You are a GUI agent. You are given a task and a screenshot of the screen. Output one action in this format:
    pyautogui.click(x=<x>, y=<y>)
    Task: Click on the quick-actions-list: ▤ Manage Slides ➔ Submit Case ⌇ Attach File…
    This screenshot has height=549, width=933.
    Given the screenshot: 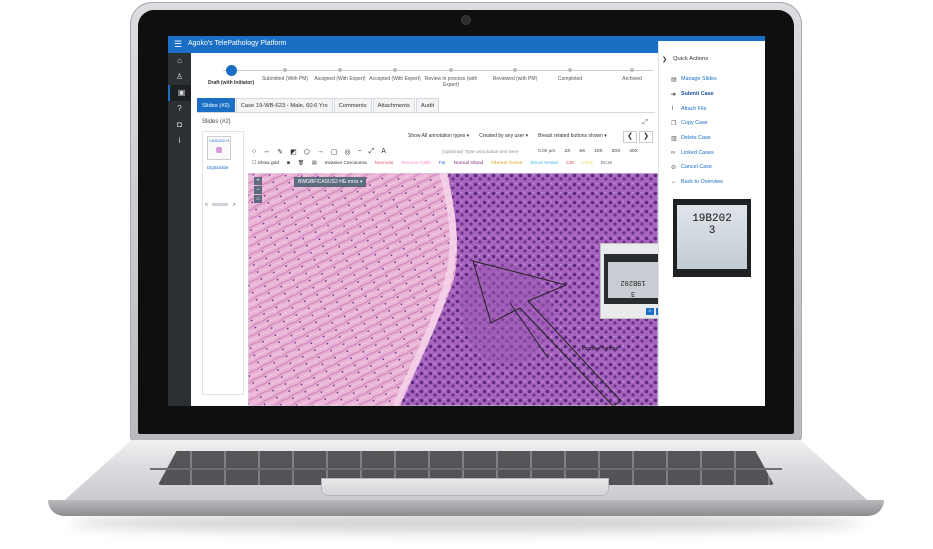 What is the action you would take?
    pyautogui.click(x=697, y=131)
    